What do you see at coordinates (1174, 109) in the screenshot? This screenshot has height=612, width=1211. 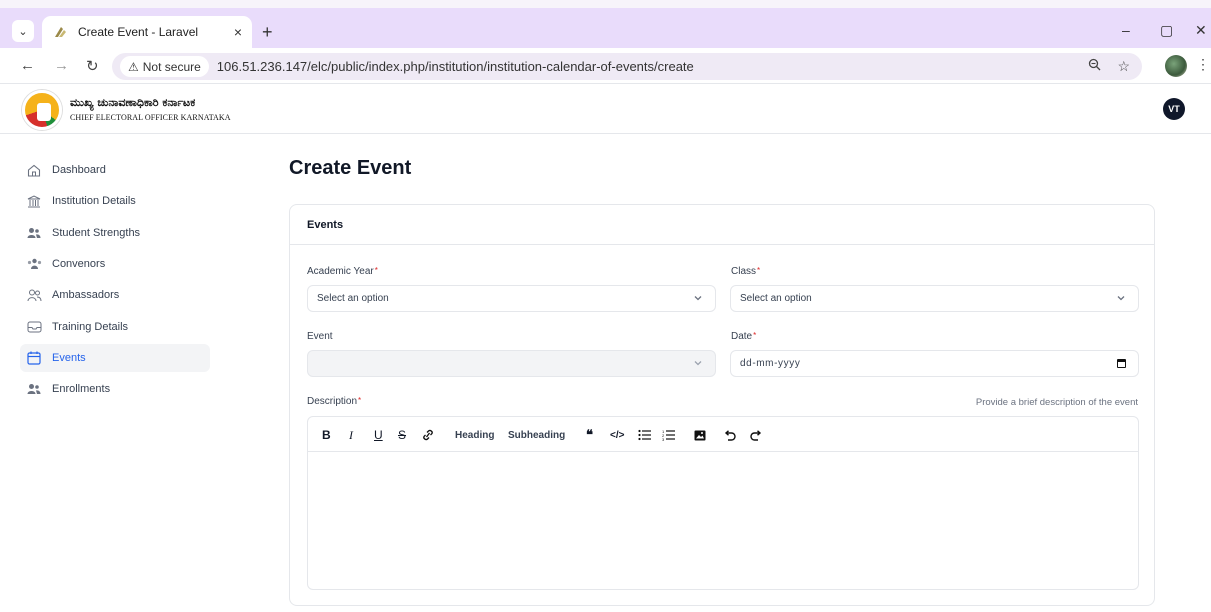 I see `user-avatar: VT` at bounding box center [1174, 109].